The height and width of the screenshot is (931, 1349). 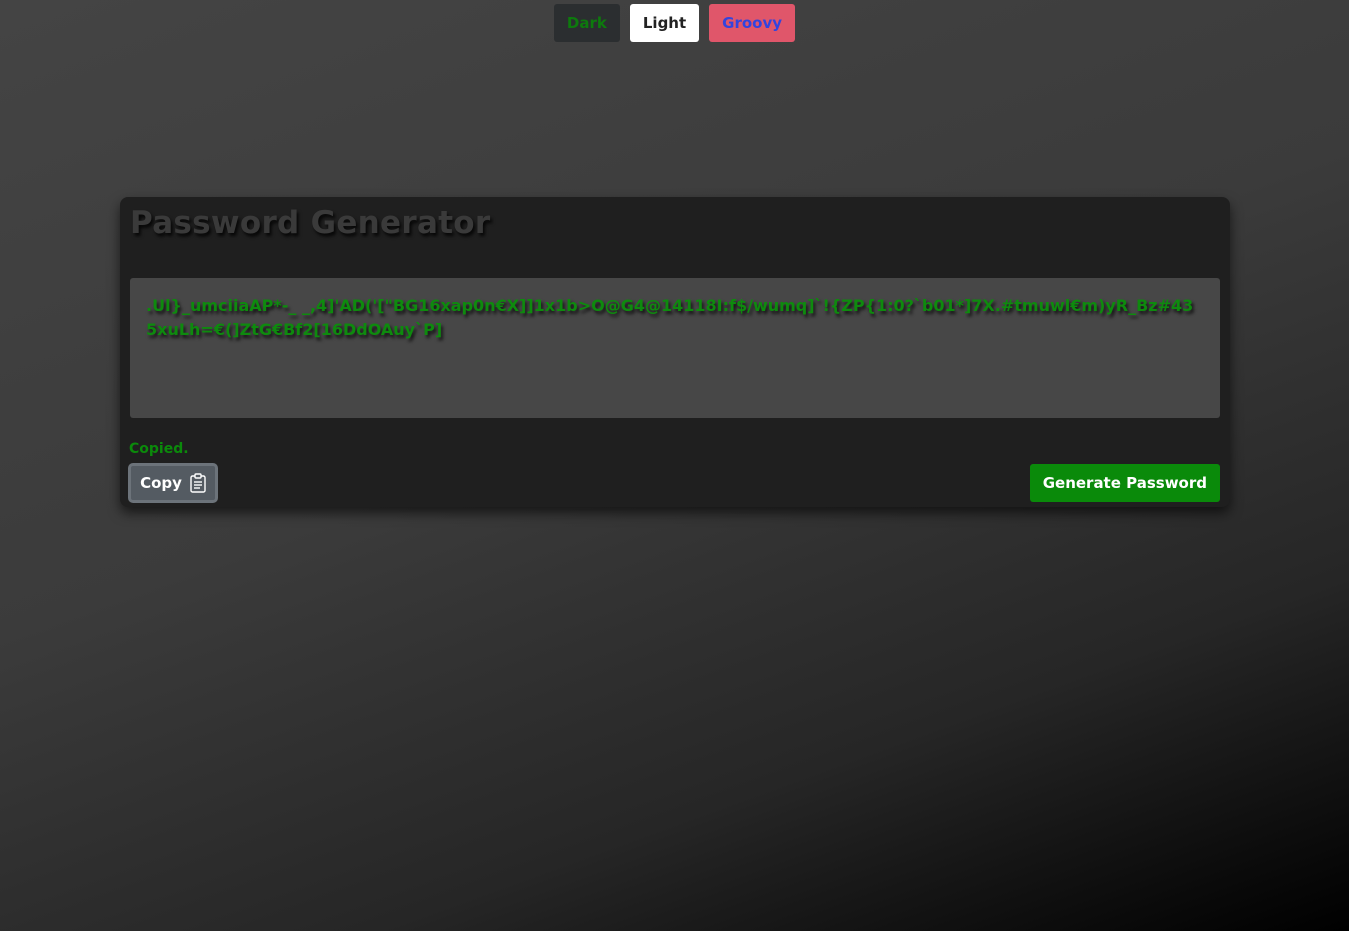 What do you see at coordinates (1124, 483) in the screenshot?
I see `generate-password-button: Generate Password` at bounding box center [1124, 483].